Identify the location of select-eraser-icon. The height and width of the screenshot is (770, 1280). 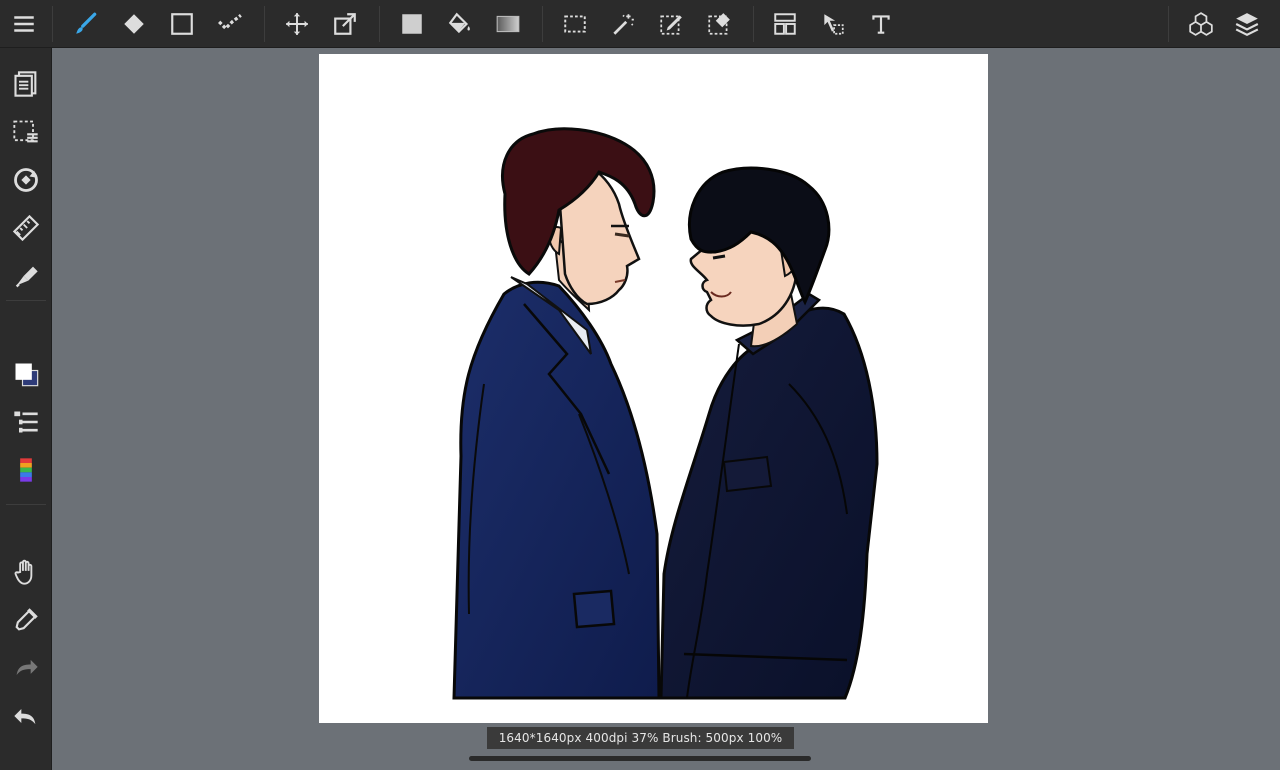
(719, 24).